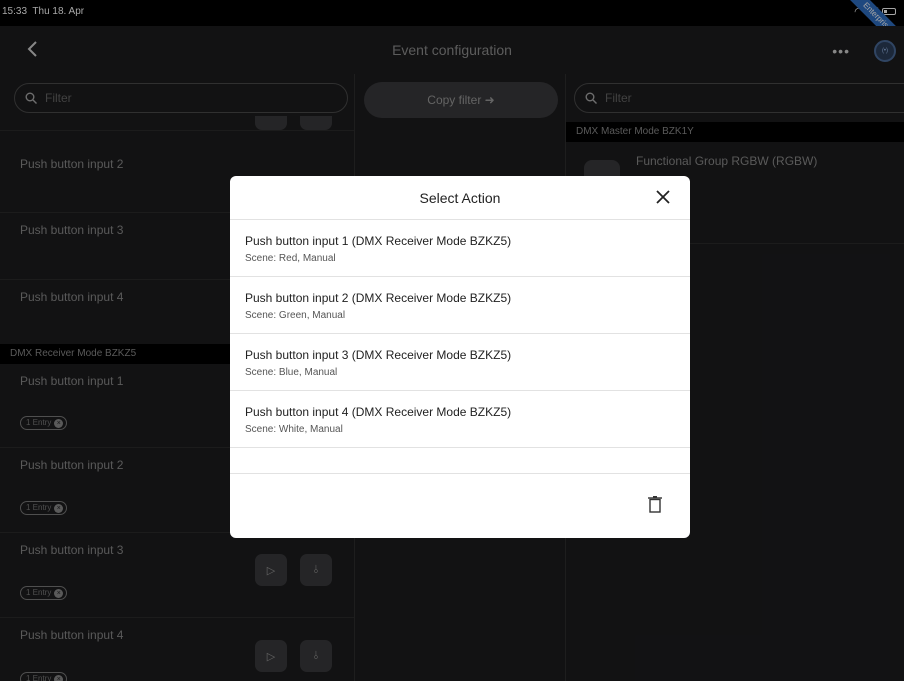 This screenshot has height=681, width=904. I want to click on dialog-divider, so click(460, 473).